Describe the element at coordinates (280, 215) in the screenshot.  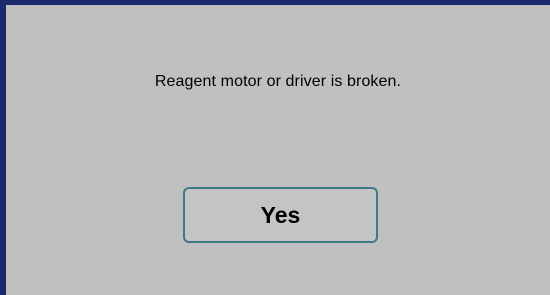
I see `yes-button: Yes` at that location.